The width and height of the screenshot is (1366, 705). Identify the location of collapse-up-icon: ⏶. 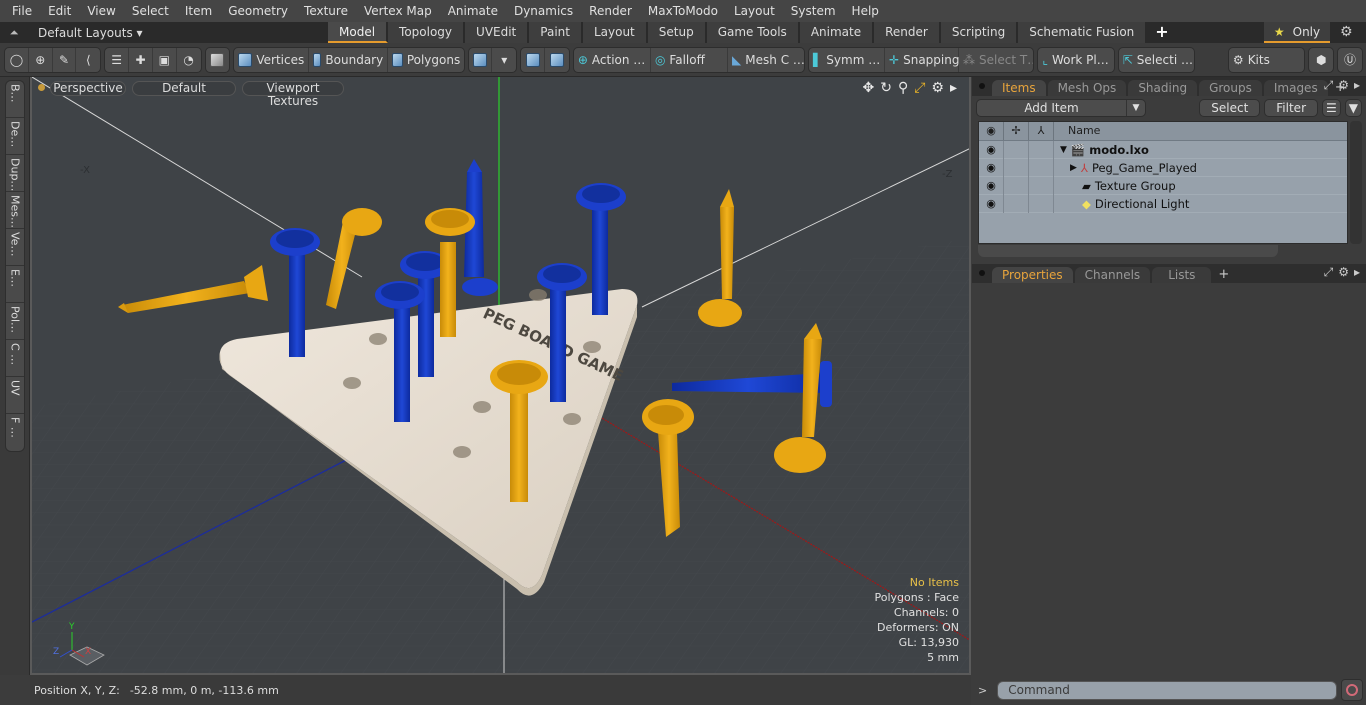
(14, 33).